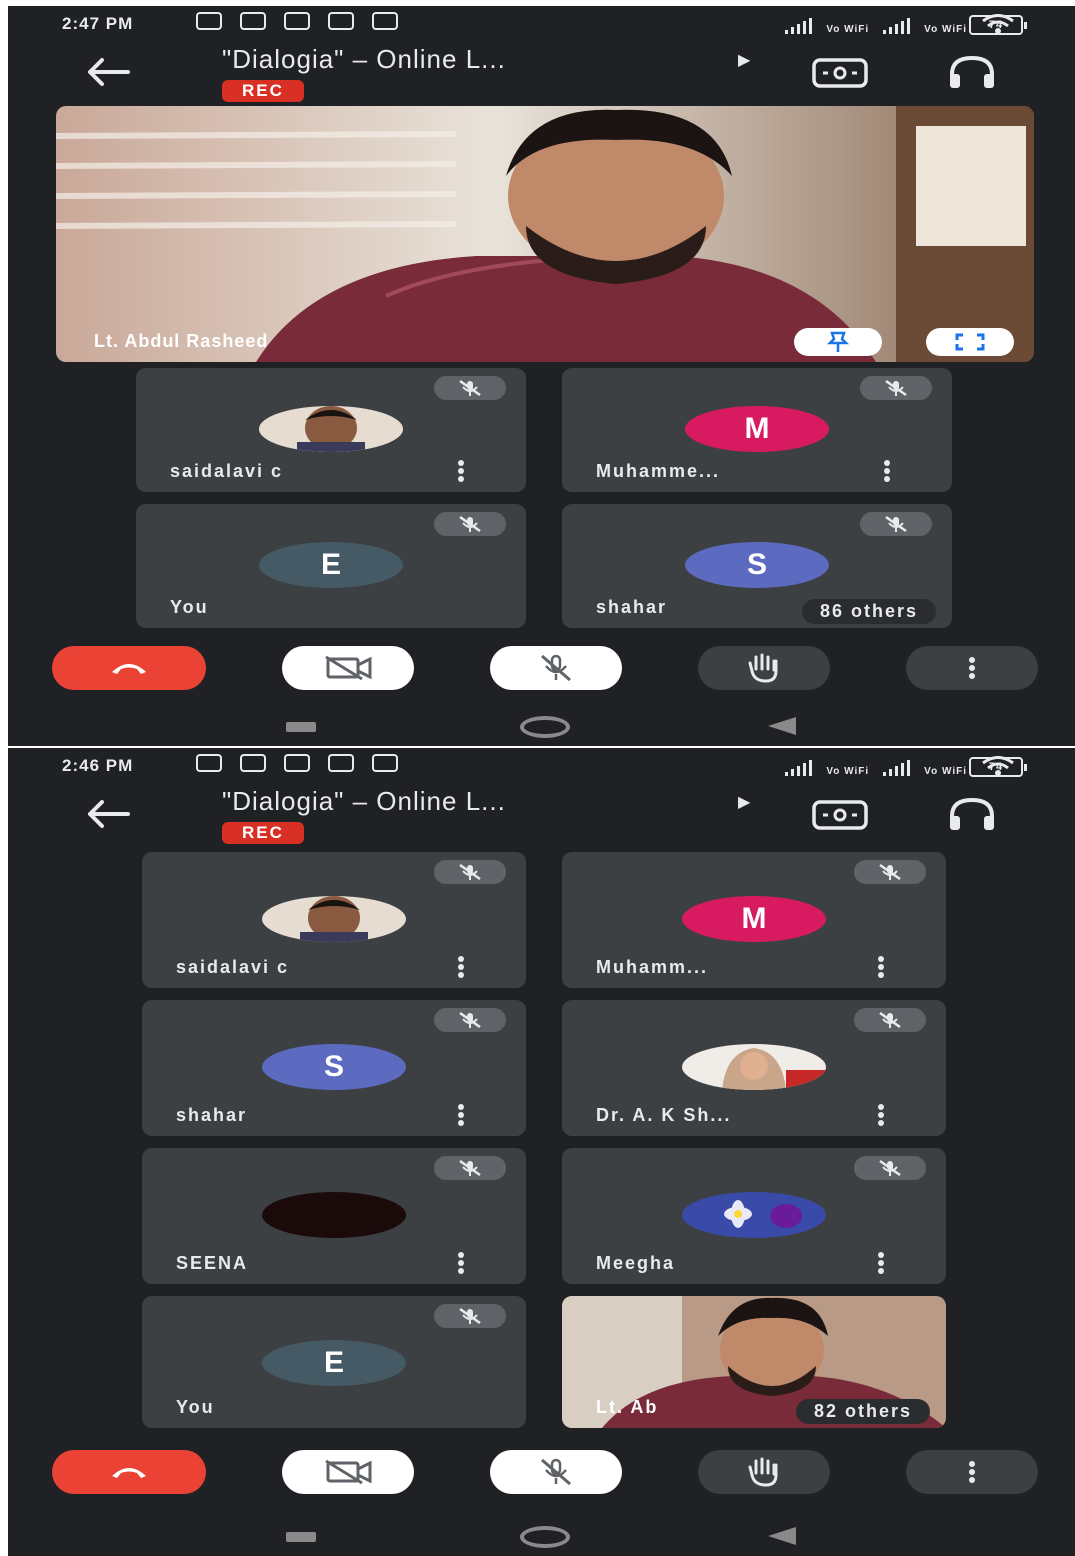 The height and width of the screenshot is (1556, 1075). Describe the element at coordinates (897, 768) in the screenshot. I see `signal-icon` at that location.